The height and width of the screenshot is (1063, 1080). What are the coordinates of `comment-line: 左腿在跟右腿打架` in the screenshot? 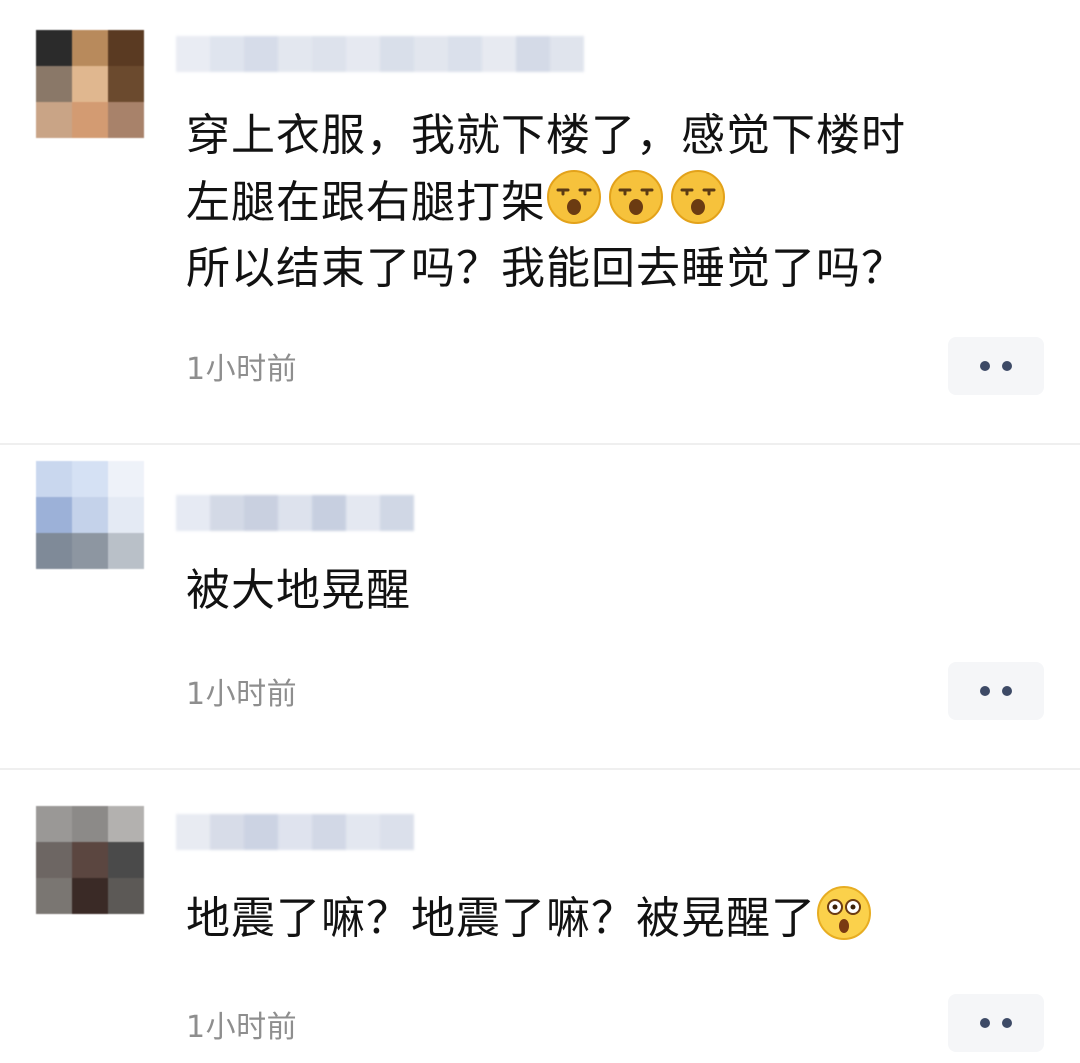 It's located at (546, 202).